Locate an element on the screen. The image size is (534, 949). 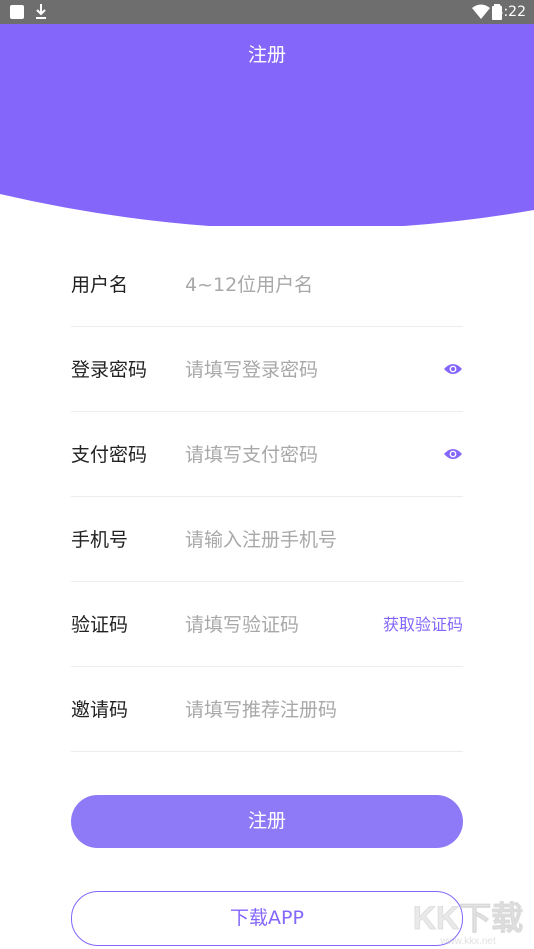
form-row-username: 用户名 is located at coordinates (267, 284).